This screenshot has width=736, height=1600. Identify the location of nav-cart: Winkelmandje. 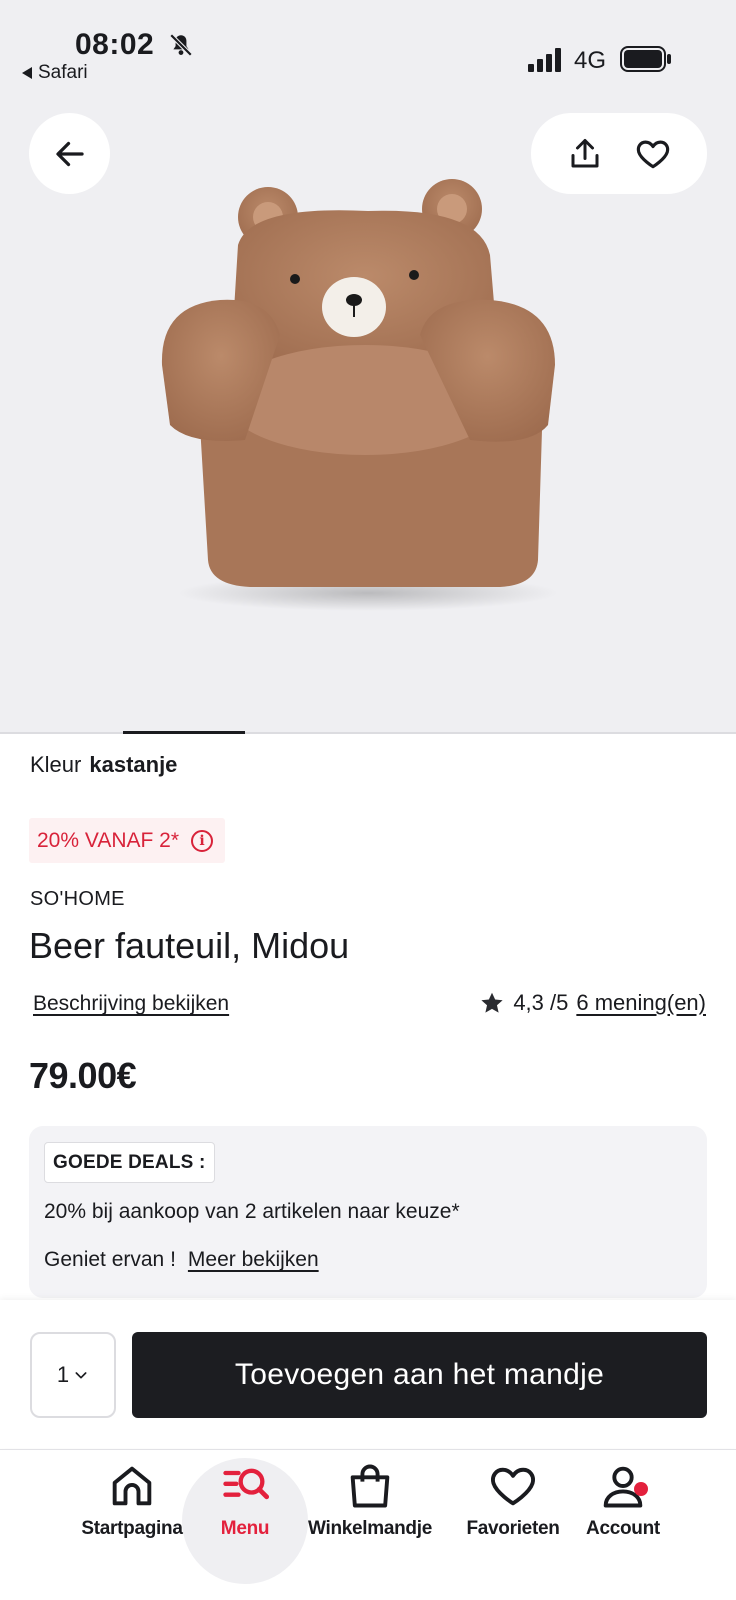
(370, 1520).